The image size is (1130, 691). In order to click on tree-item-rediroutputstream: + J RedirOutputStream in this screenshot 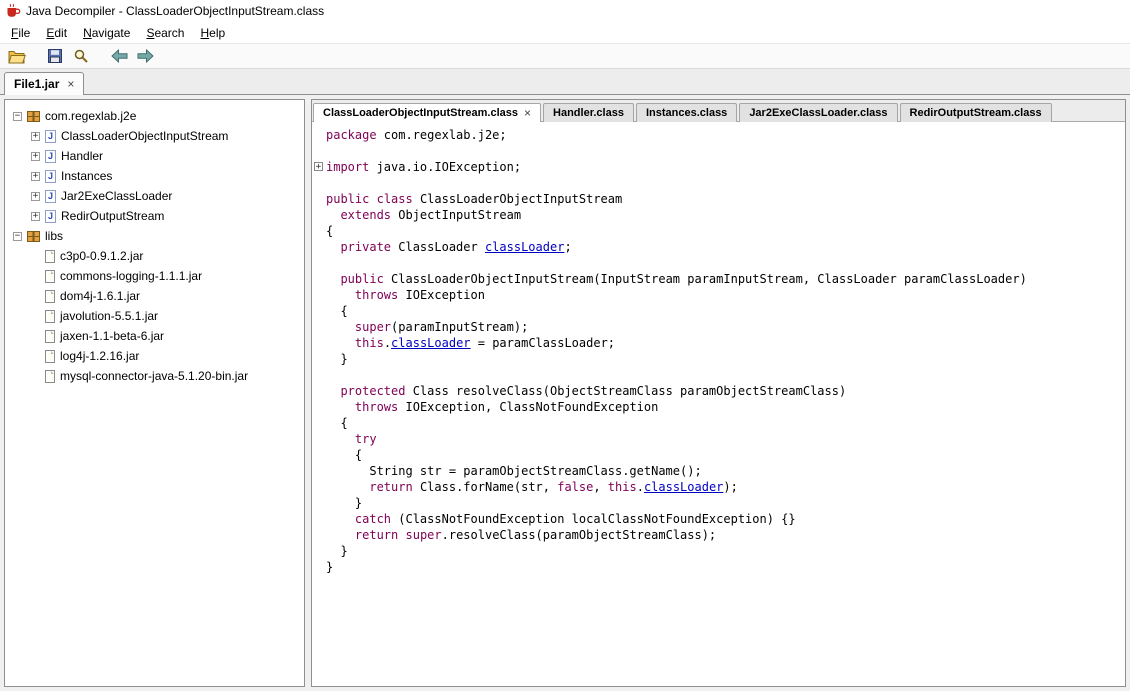, I will do `click(154, 216)`.